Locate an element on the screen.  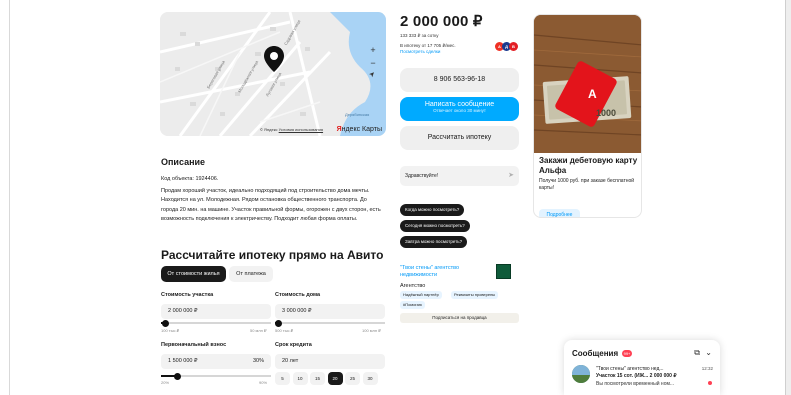
calc-mortgage-button: Рассчитать ипотеку is located at coordinates (459, 138).